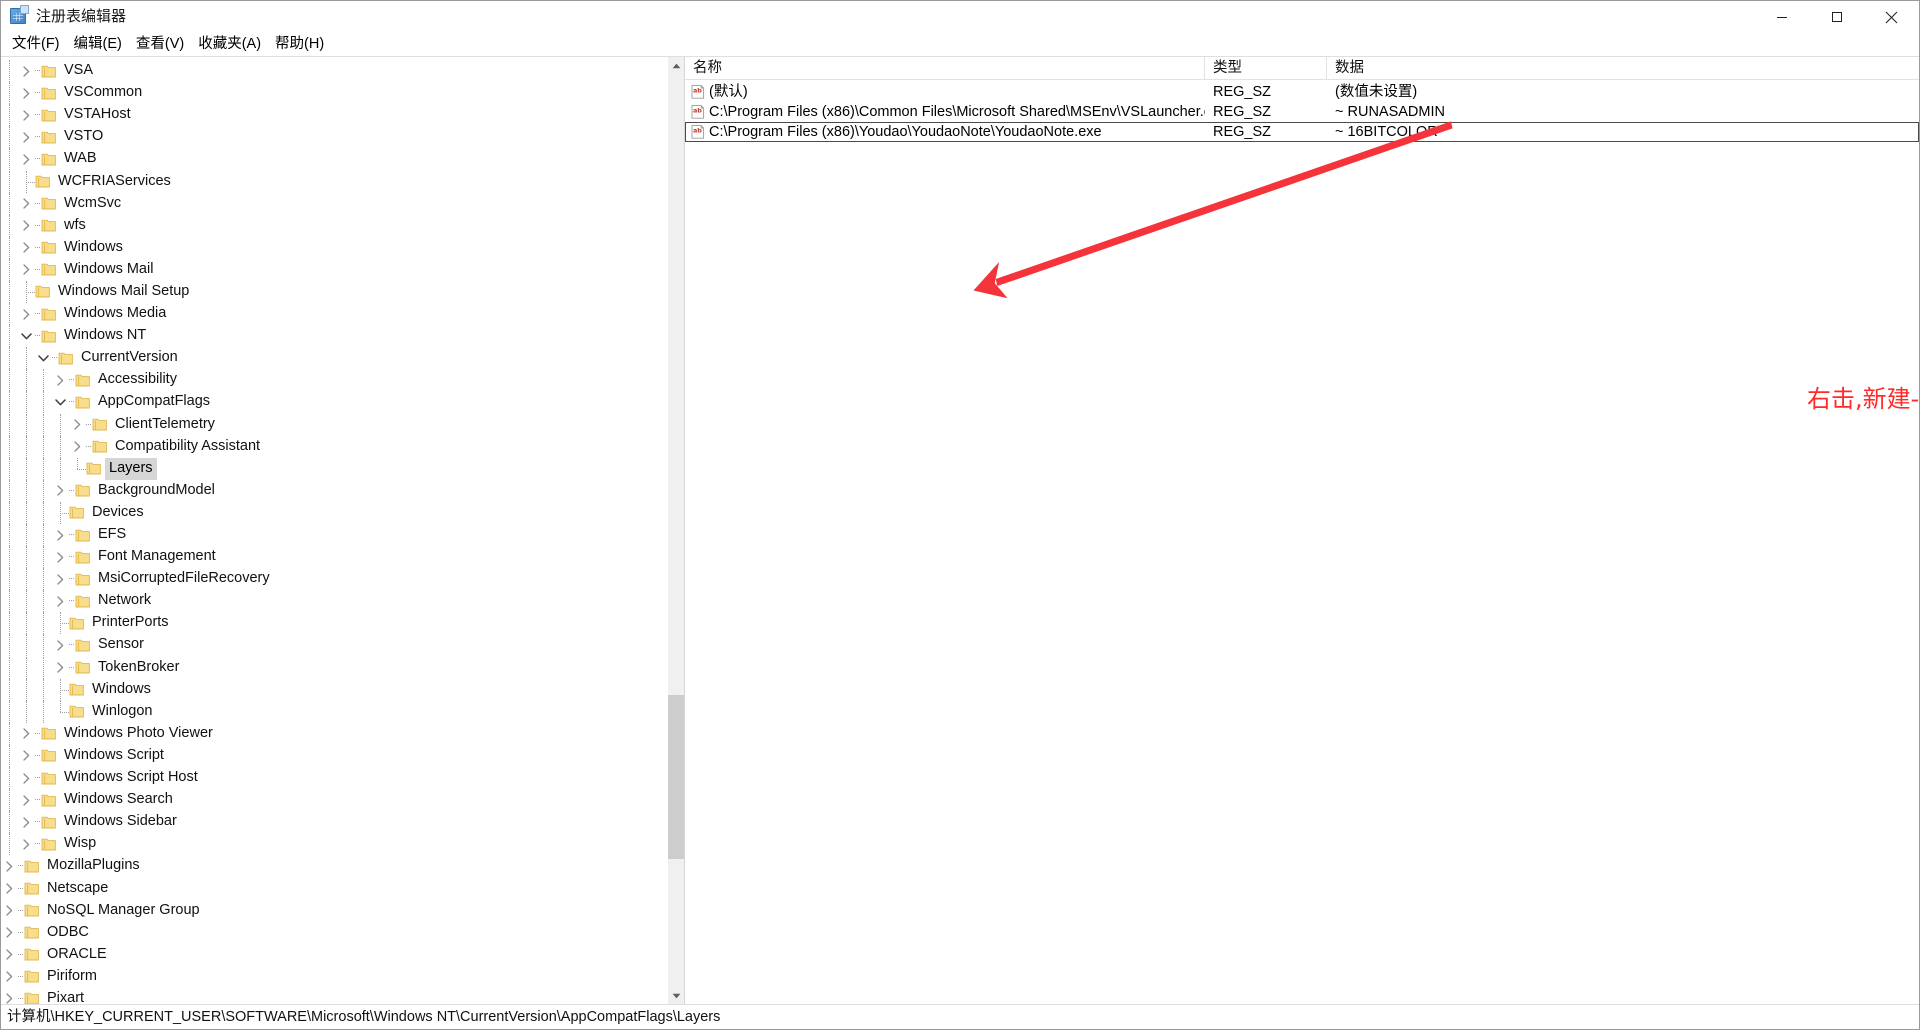  I want to click on tree-item-network: Network, so click(334, 601).